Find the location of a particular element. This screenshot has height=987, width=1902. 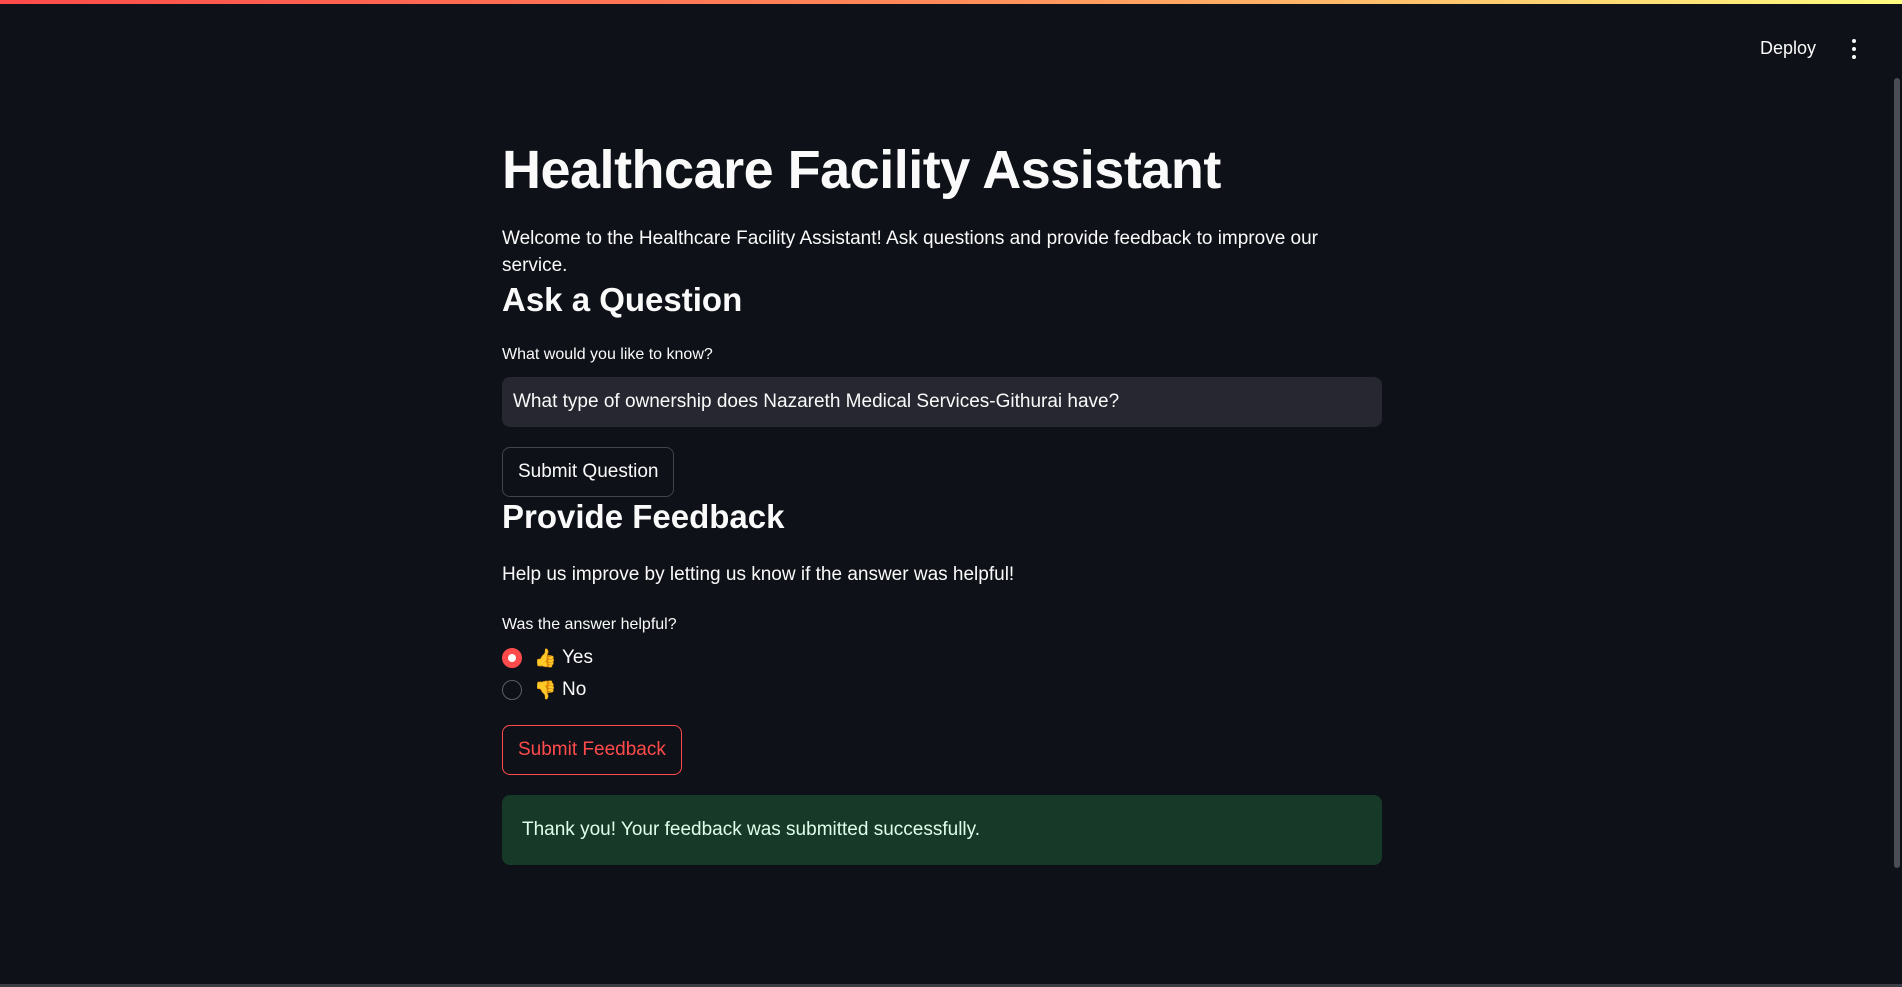

provide-feedback-heading: Provide Feedback is located at coordinates (643, 517).